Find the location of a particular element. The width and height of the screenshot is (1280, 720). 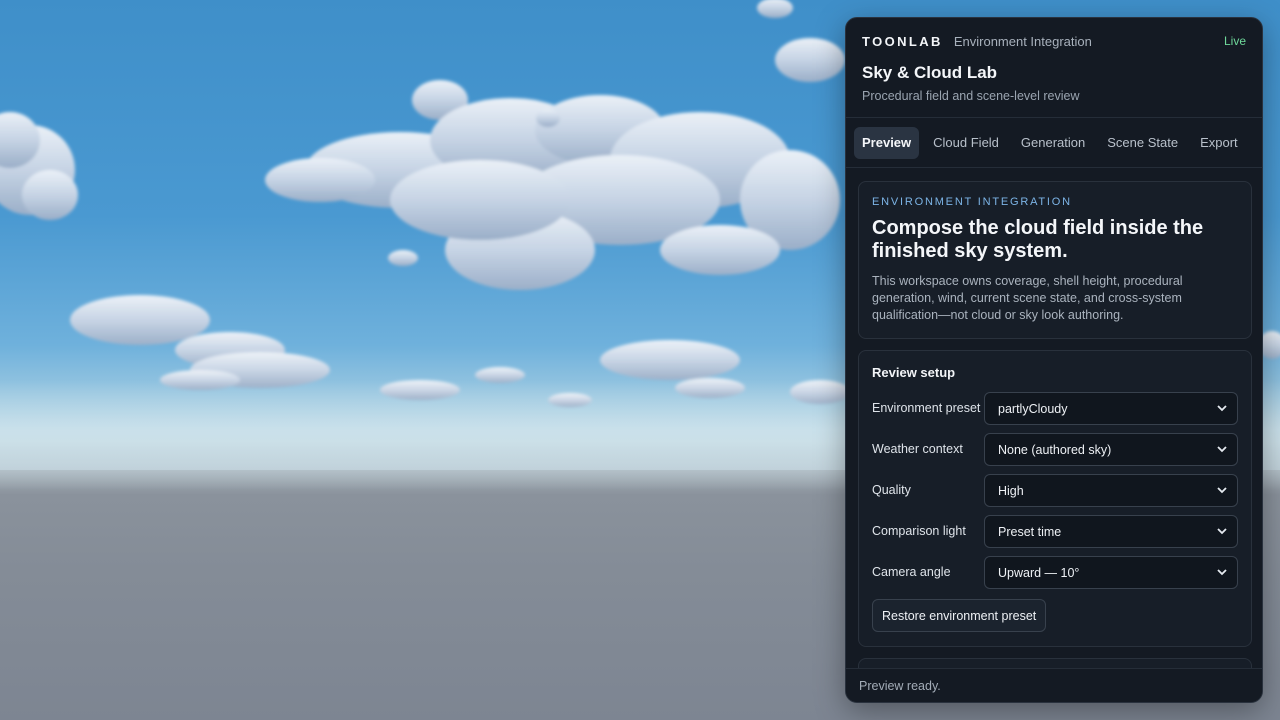

select-value: Preset time is located at coordinates (1030, 531).